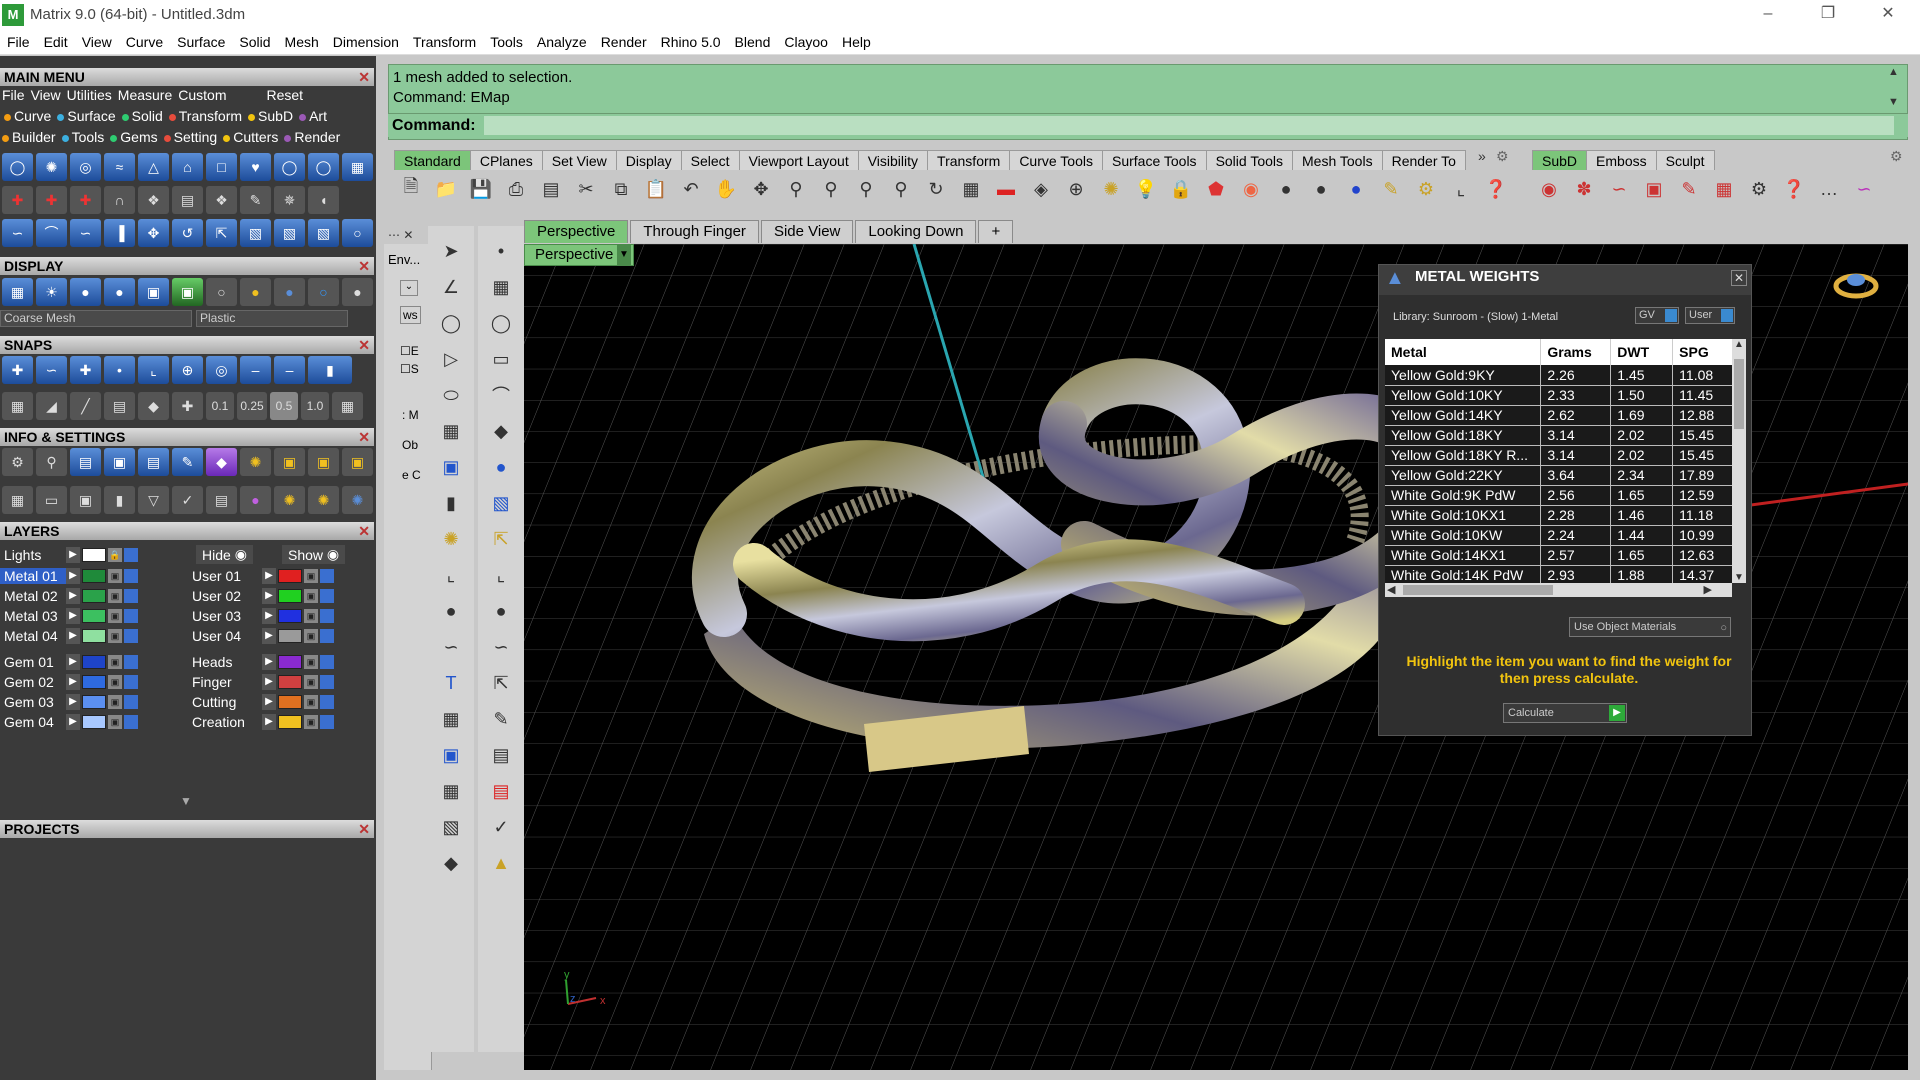 The width and height of the screenshot is (1920, 1080). Describe the element at coordinates (1896, 156) in the screenshot. I see `right-toolbar-settings-icon: ⚙` at that location.